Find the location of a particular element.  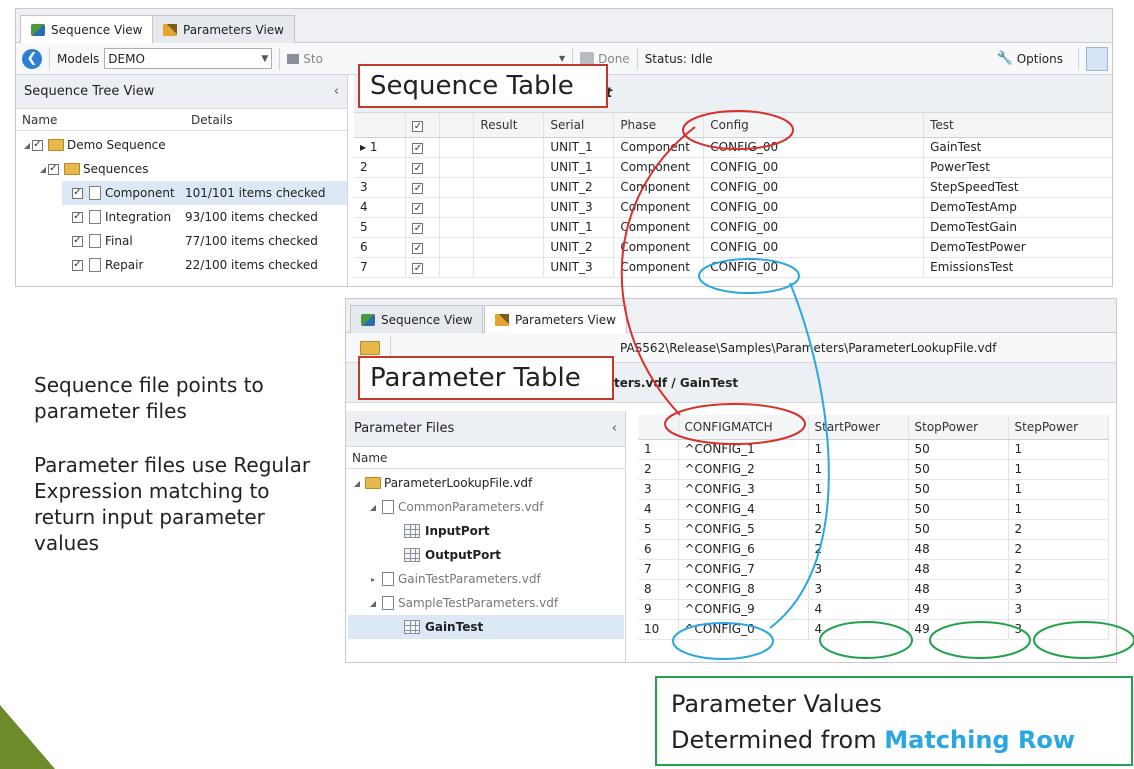

options-button: Options is located at coordinates (1040, 59).